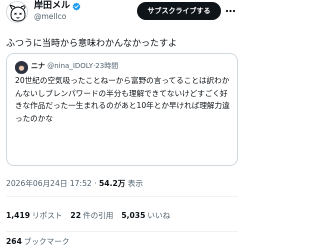 The image size is (320, 250). Describe the element at coordinates (98, 215) in the screenshot. I see `quotes-label: 件の引用` at that location.